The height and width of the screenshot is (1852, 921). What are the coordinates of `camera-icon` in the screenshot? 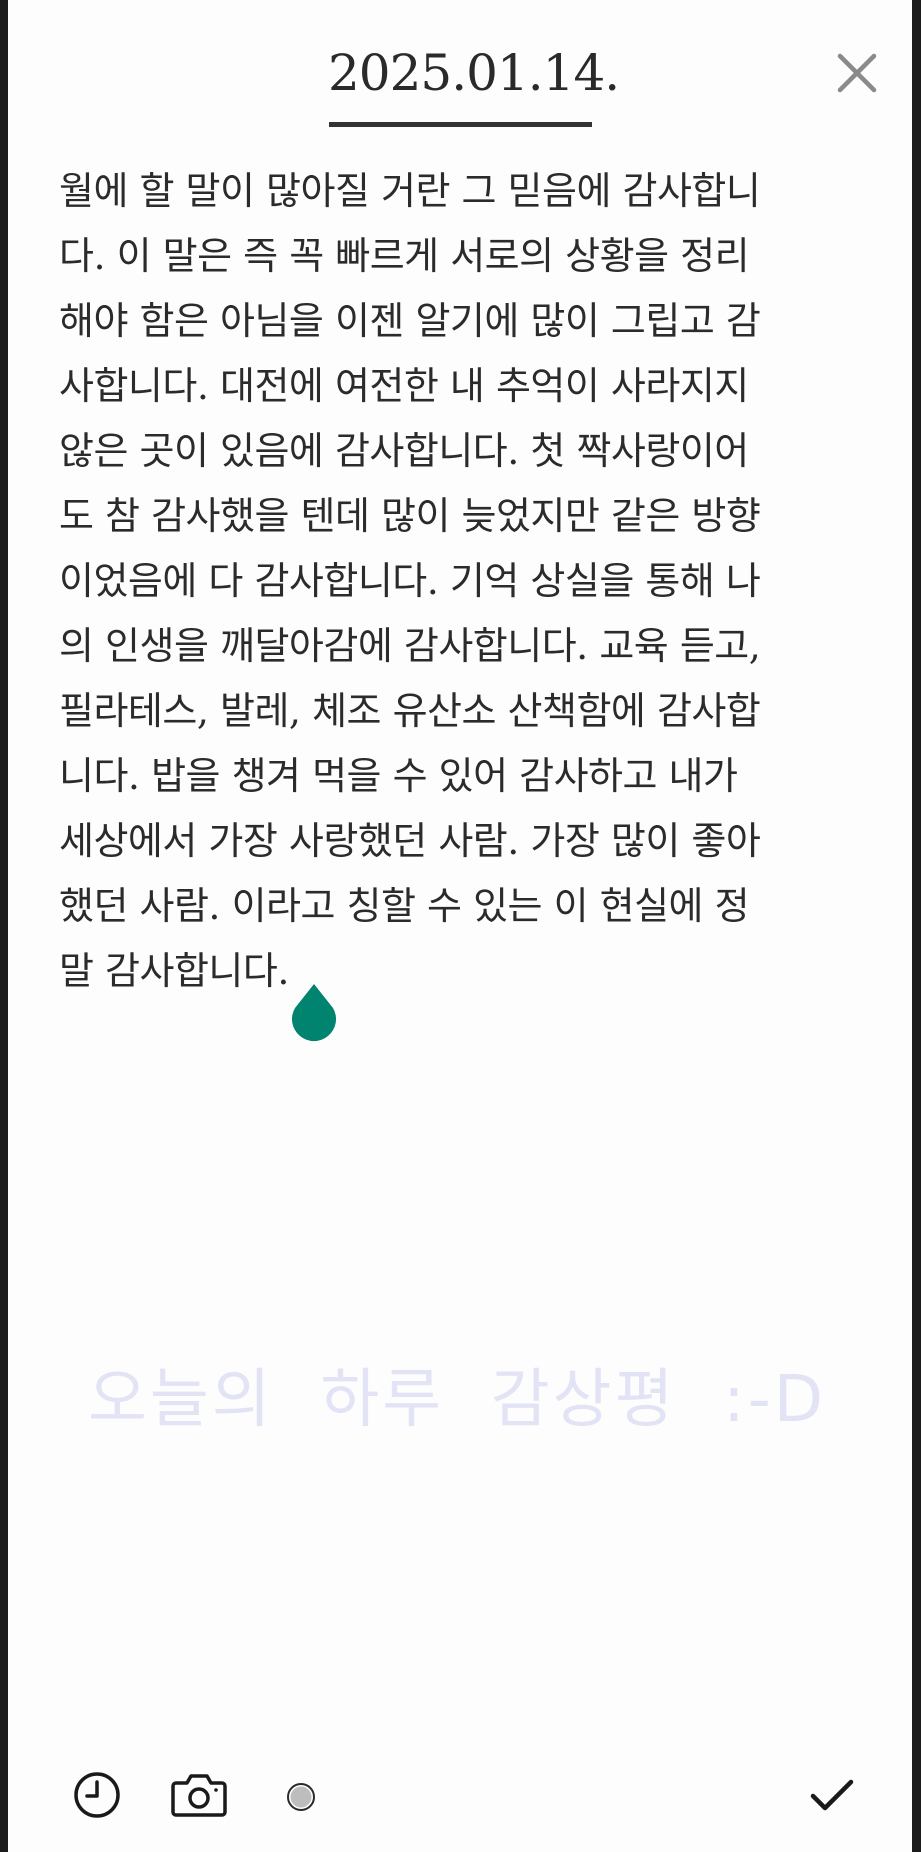 It's located at (199, 1795).